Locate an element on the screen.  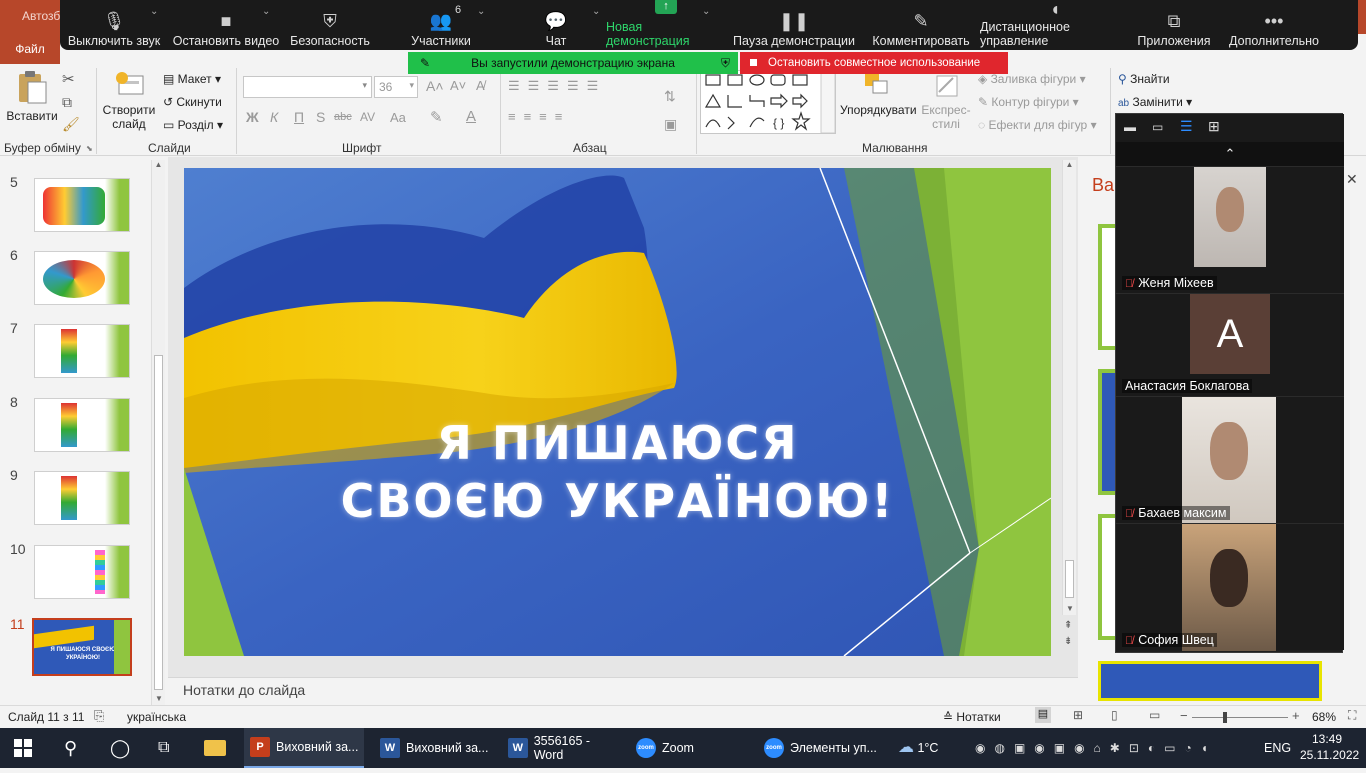
zoom-btn-video-camera: ■ Остановить видео ⌄ is located at coordinates (226, 25).